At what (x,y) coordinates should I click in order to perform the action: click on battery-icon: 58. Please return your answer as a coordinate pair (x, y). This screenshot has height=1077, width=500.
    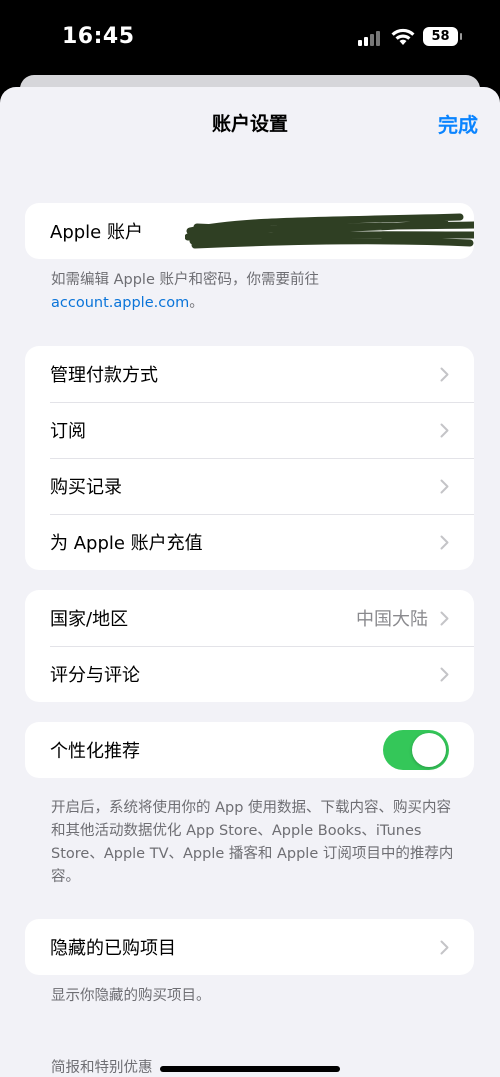
    Looking at the image, I should click on (442, 36).